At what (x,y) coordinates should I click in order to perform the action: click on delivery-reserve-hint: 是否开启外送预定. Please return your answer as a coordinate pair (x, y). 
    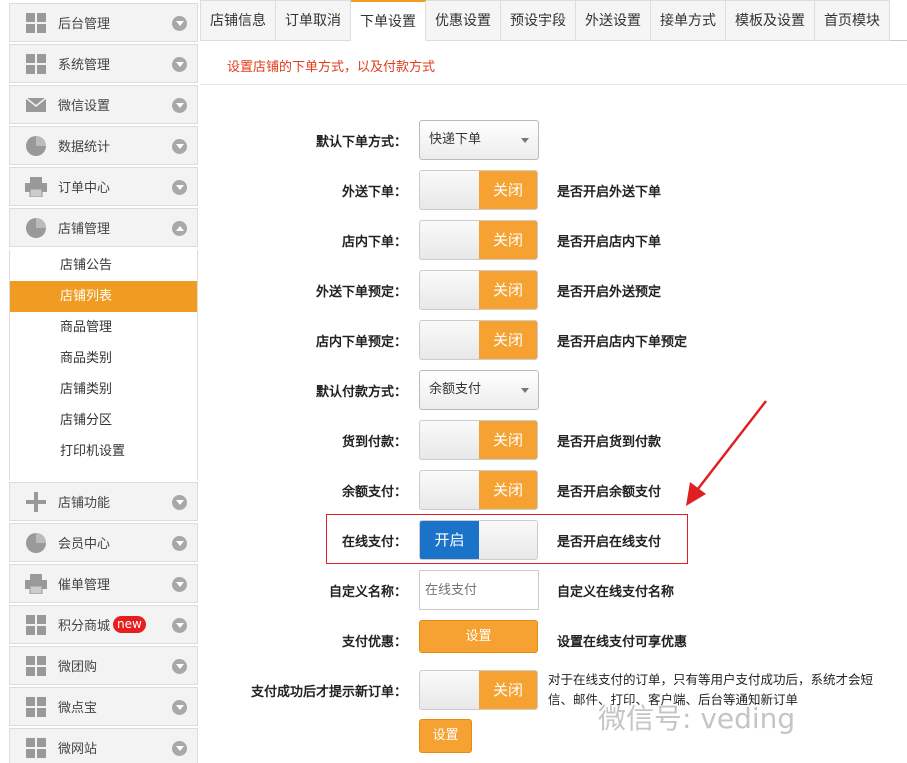
    Looking at the image, I should click on (609, 292).